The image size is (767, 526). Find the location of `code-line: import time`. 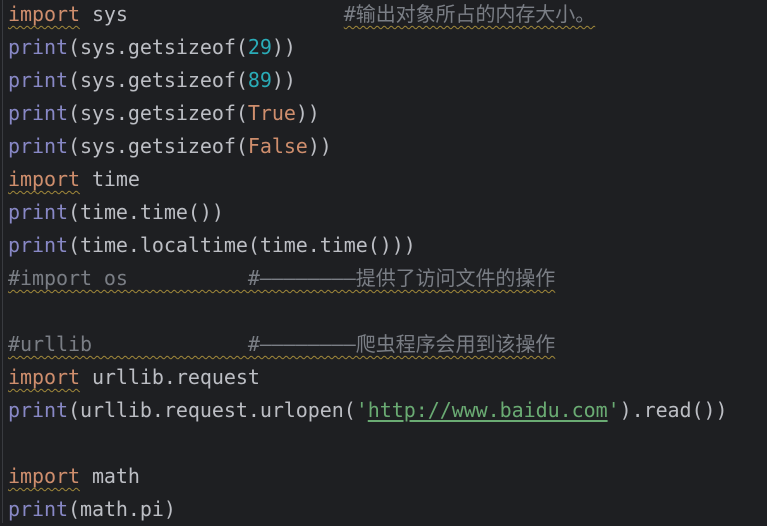

code-line: import time is located at coordinates (368, 179).